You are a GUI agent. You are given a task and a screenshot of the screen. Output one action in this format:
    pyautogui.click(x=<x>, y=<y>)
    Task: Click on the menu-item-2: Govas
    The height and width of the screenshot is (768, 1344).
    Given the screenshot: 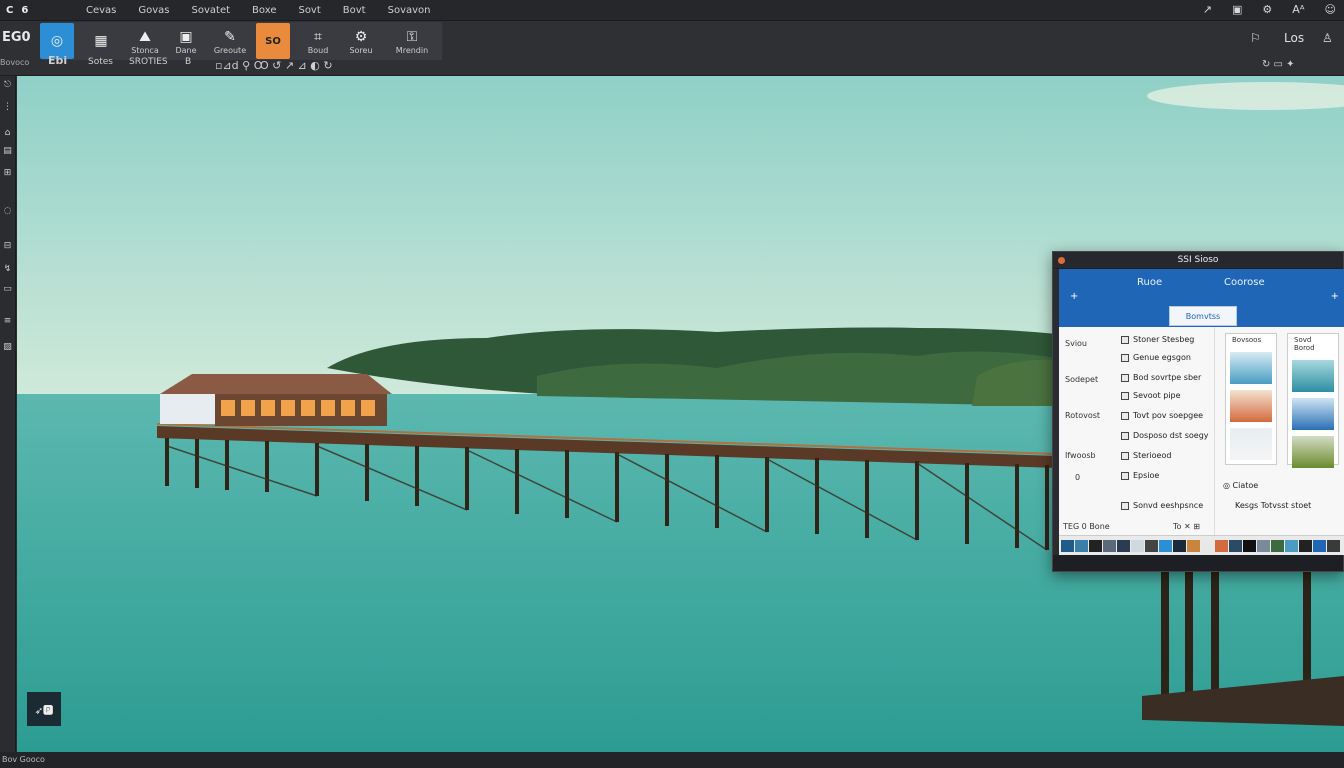 What is the action you would take?
    pyautogui.click(x=153, y=10)
    